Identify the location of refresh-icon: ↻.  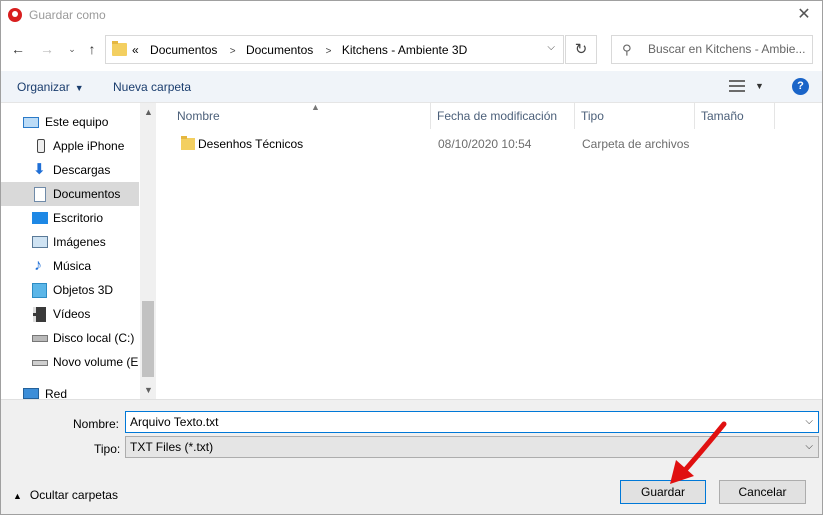
(581, 49).